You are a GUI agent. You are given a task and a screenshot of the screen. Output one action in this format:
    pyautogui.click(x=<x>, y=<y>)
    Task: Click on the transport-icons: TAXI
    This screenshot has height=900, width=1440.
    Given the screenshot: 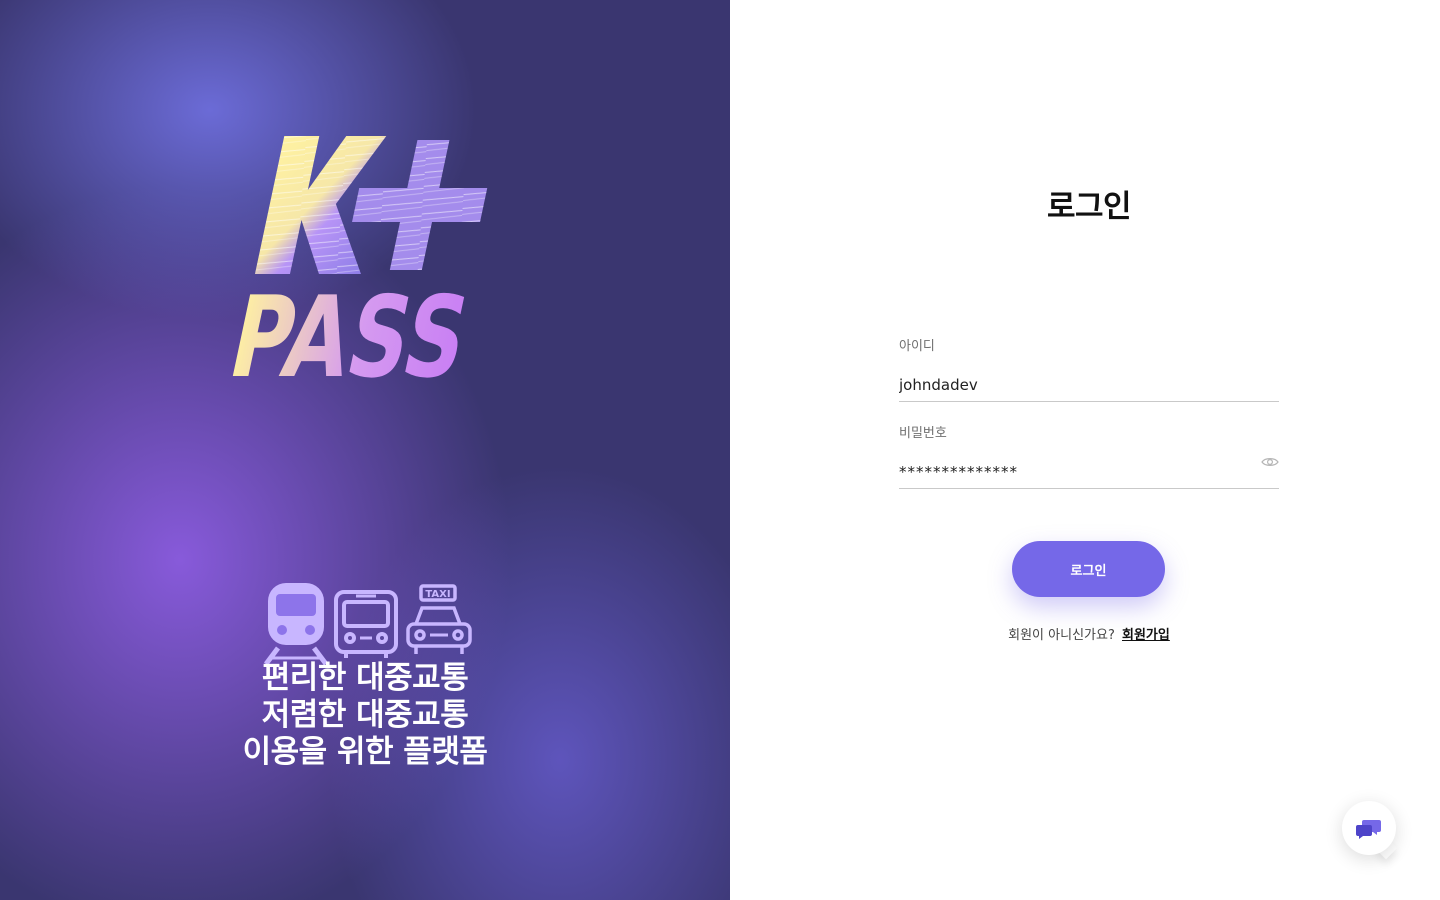 What is the action you would take?
    pyautogui.click(x=368, y=623)
    